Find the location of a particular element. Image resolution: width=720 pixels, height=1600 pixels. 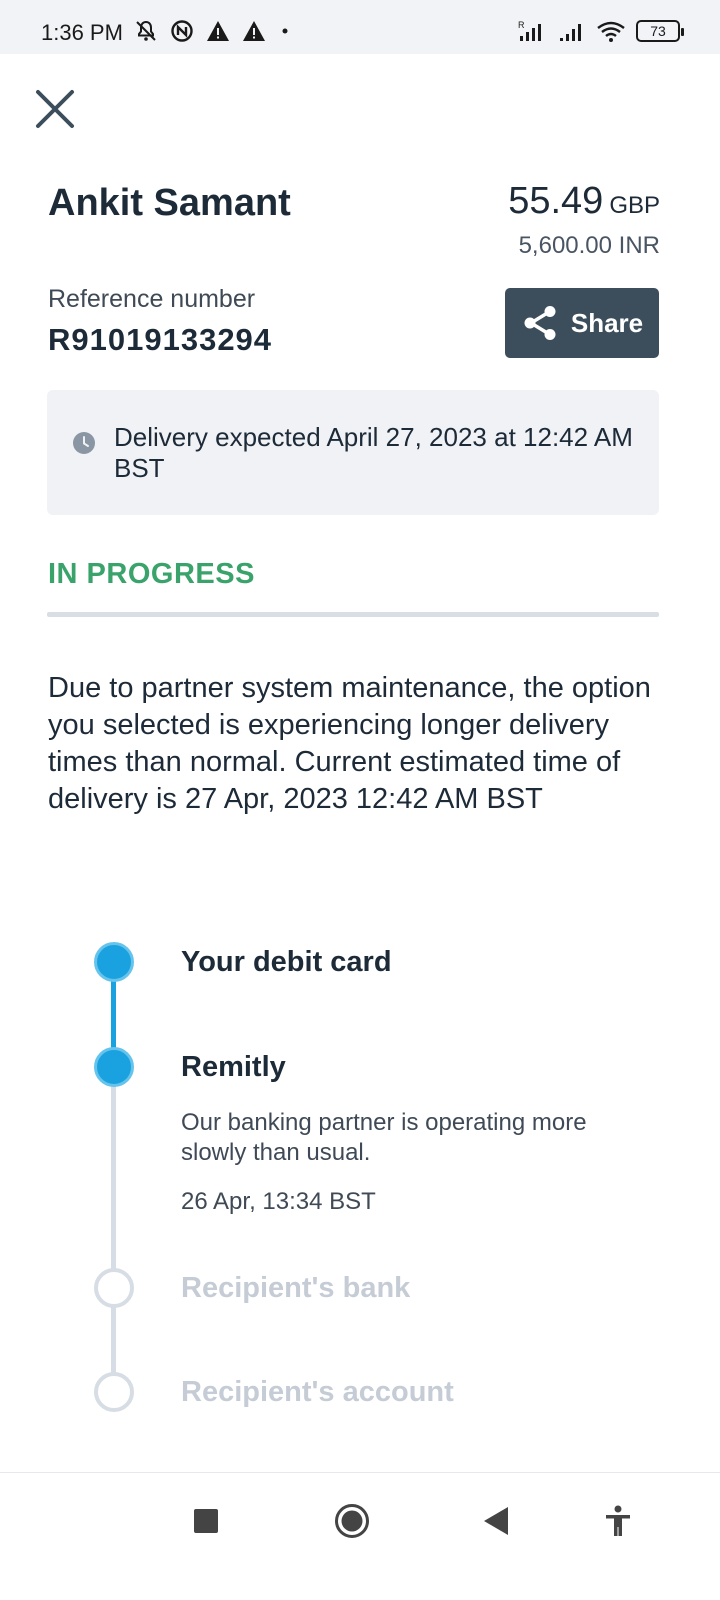

share-button: Share is located at coordinates (582, 323).